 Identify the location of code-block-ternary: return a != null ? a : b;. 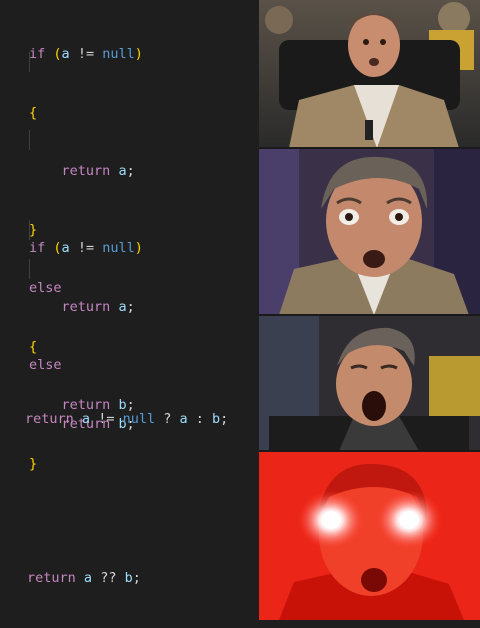
(126, 420).